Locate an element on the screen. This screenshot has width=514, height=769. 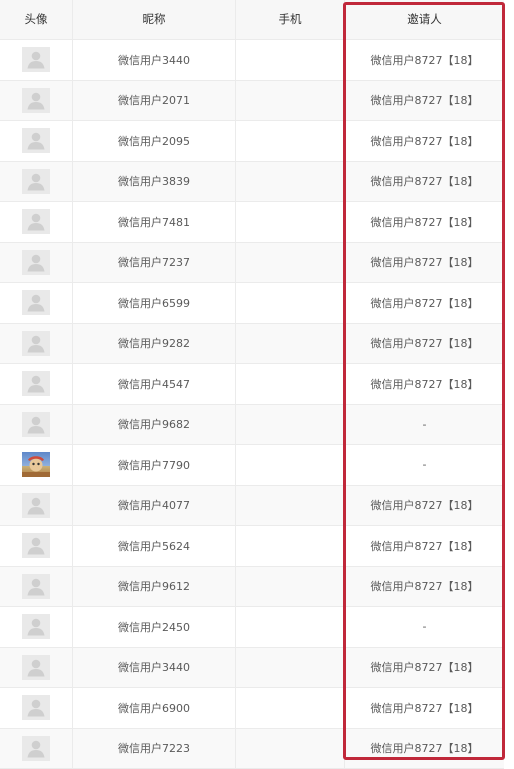
nickname-cell: 微信用户7481 is located at coordinates (154, 222).